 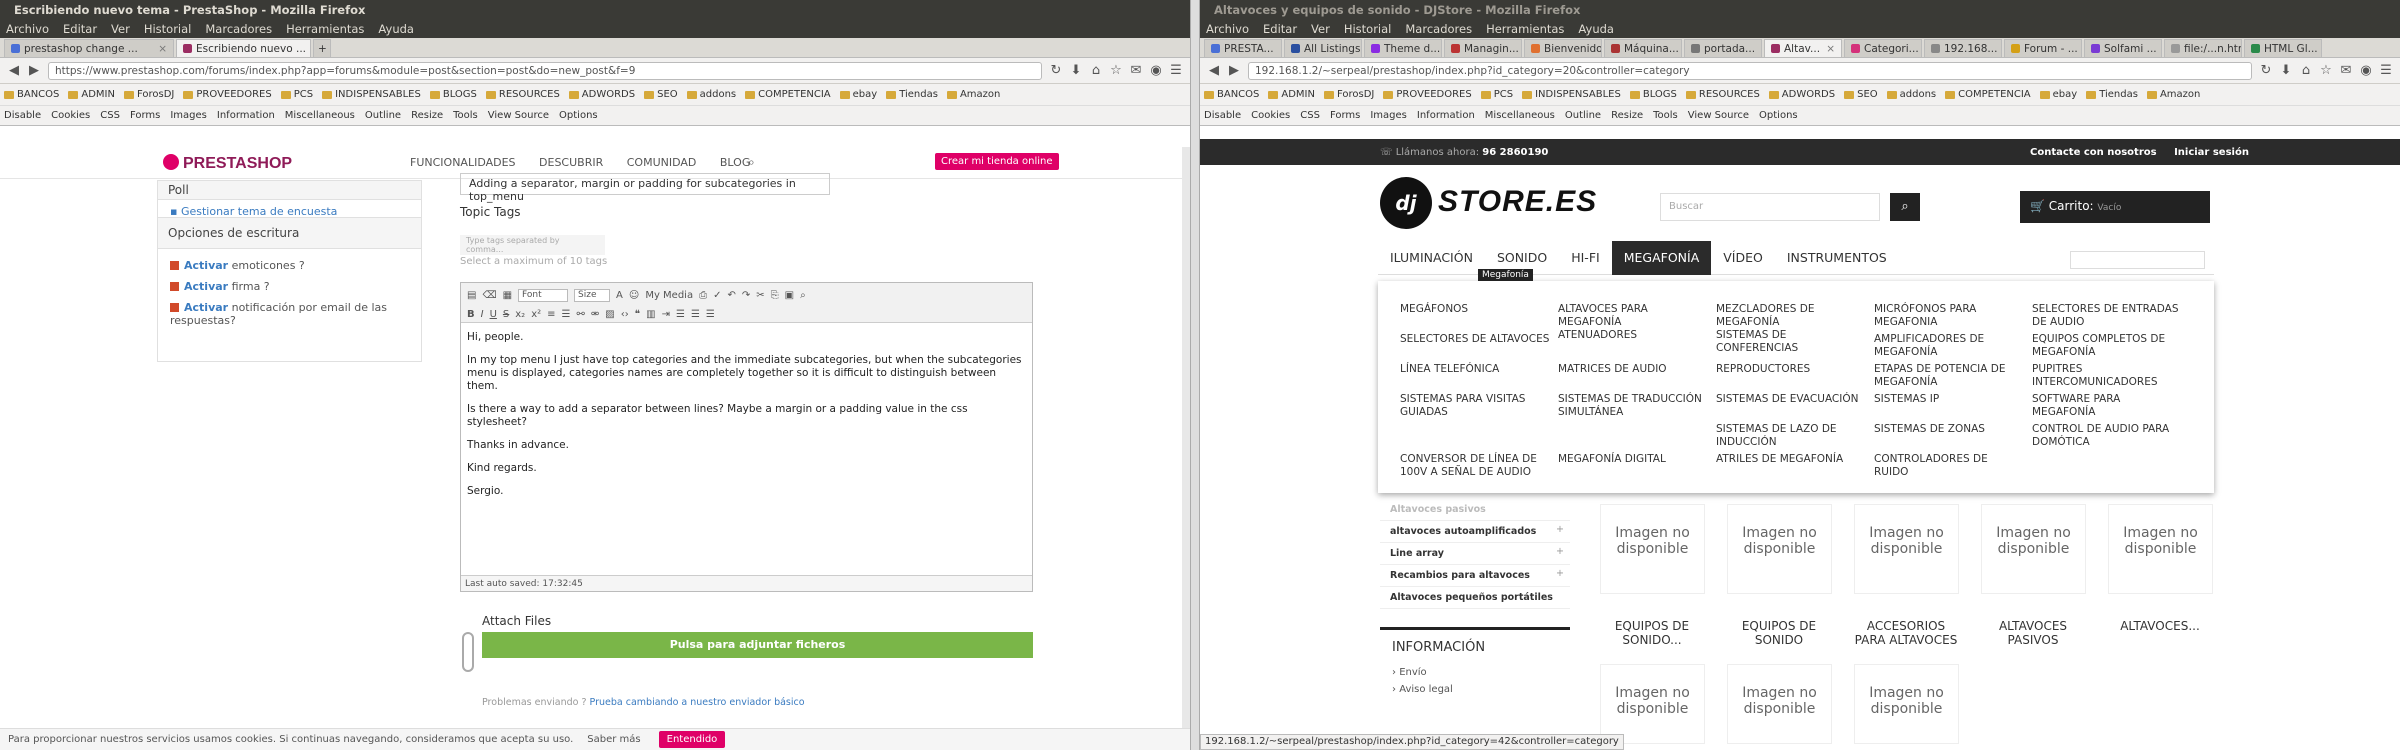 What do you see at coordinates (613, 739) in the screenshot?
I see `cookie-more-link: Saber más` at bounding box center [613, 739].